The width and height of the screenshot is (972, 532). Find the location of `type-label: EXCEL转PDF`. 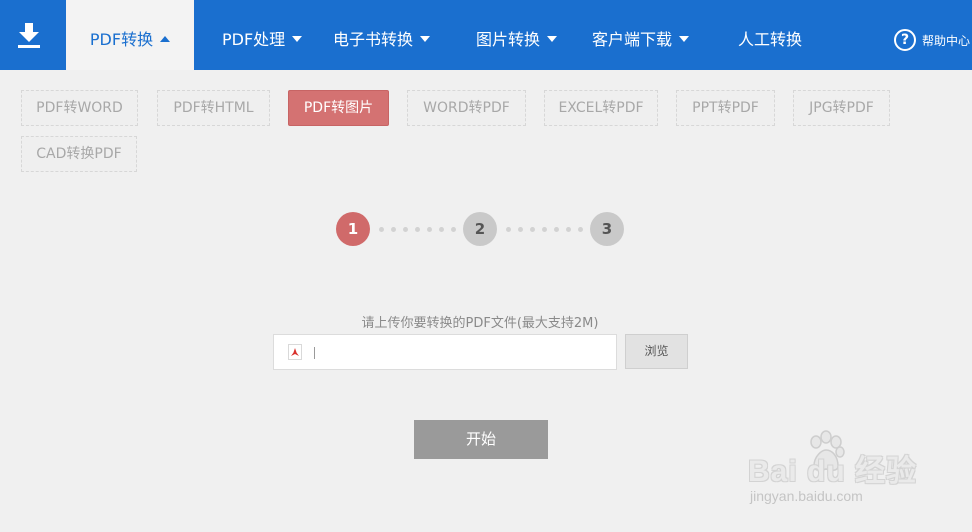

type-label: EXCEL转PDF is located at coordinates (601, 108).